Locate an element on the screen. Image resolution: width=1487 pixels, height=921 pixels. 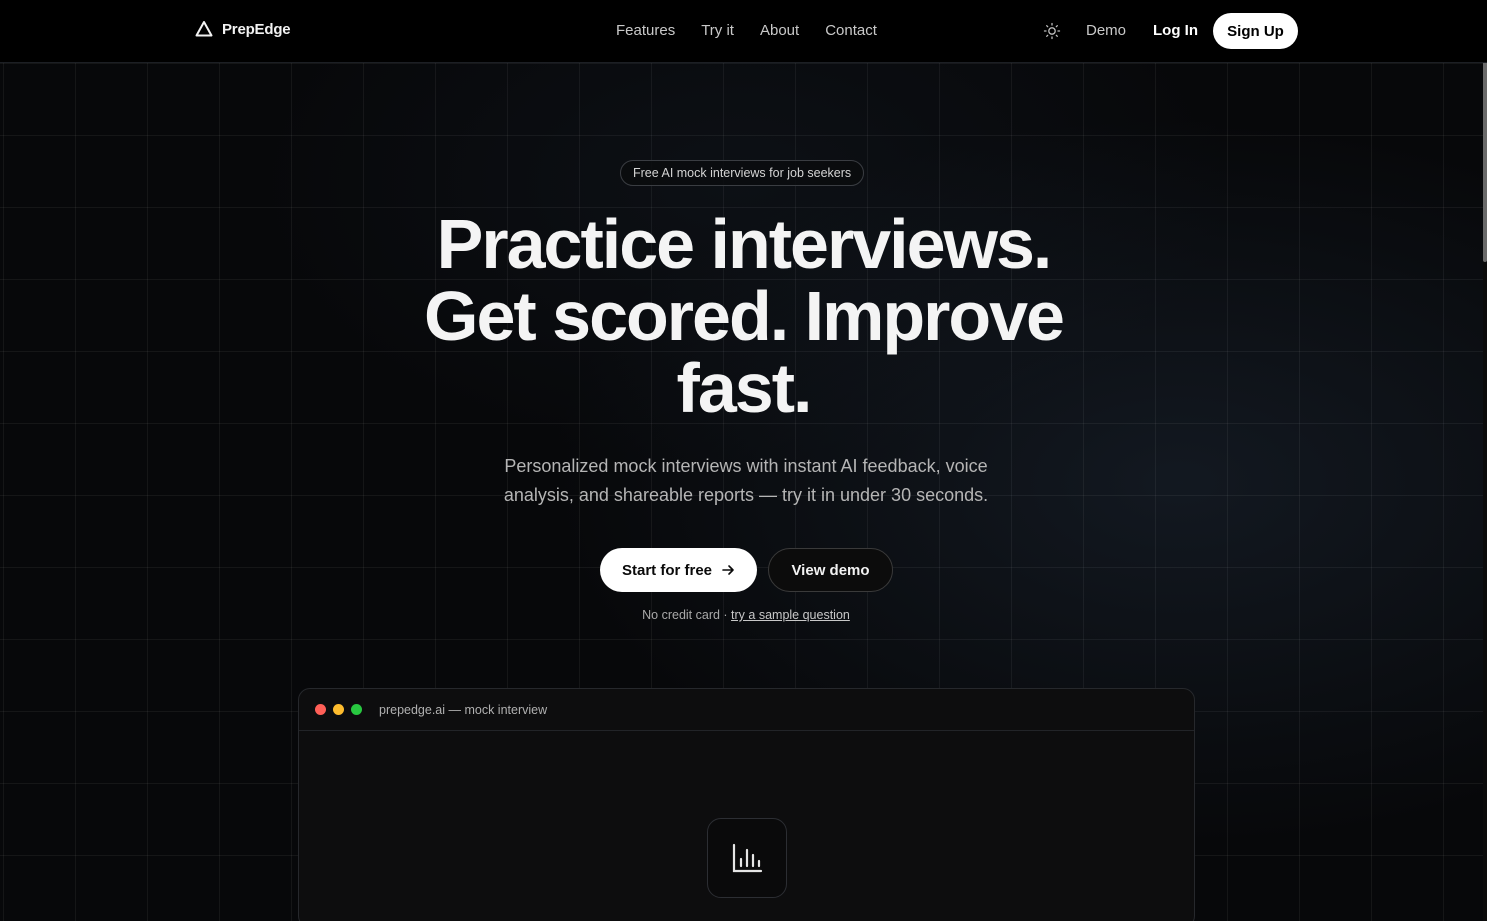
signup-button: Sign Up is located at coordinates (1255, 31).